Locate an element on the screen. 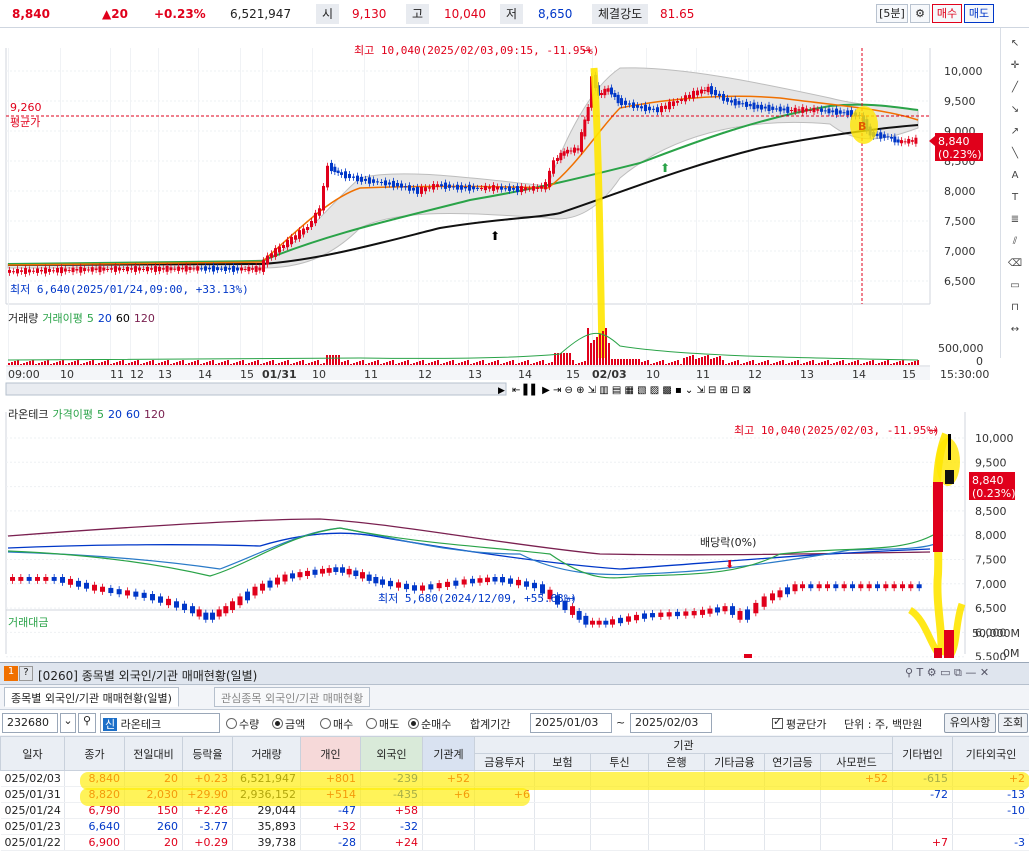 This screenshot has height=858, width=1029. search-icon: ⚲ is located at coordinates (87, 723).